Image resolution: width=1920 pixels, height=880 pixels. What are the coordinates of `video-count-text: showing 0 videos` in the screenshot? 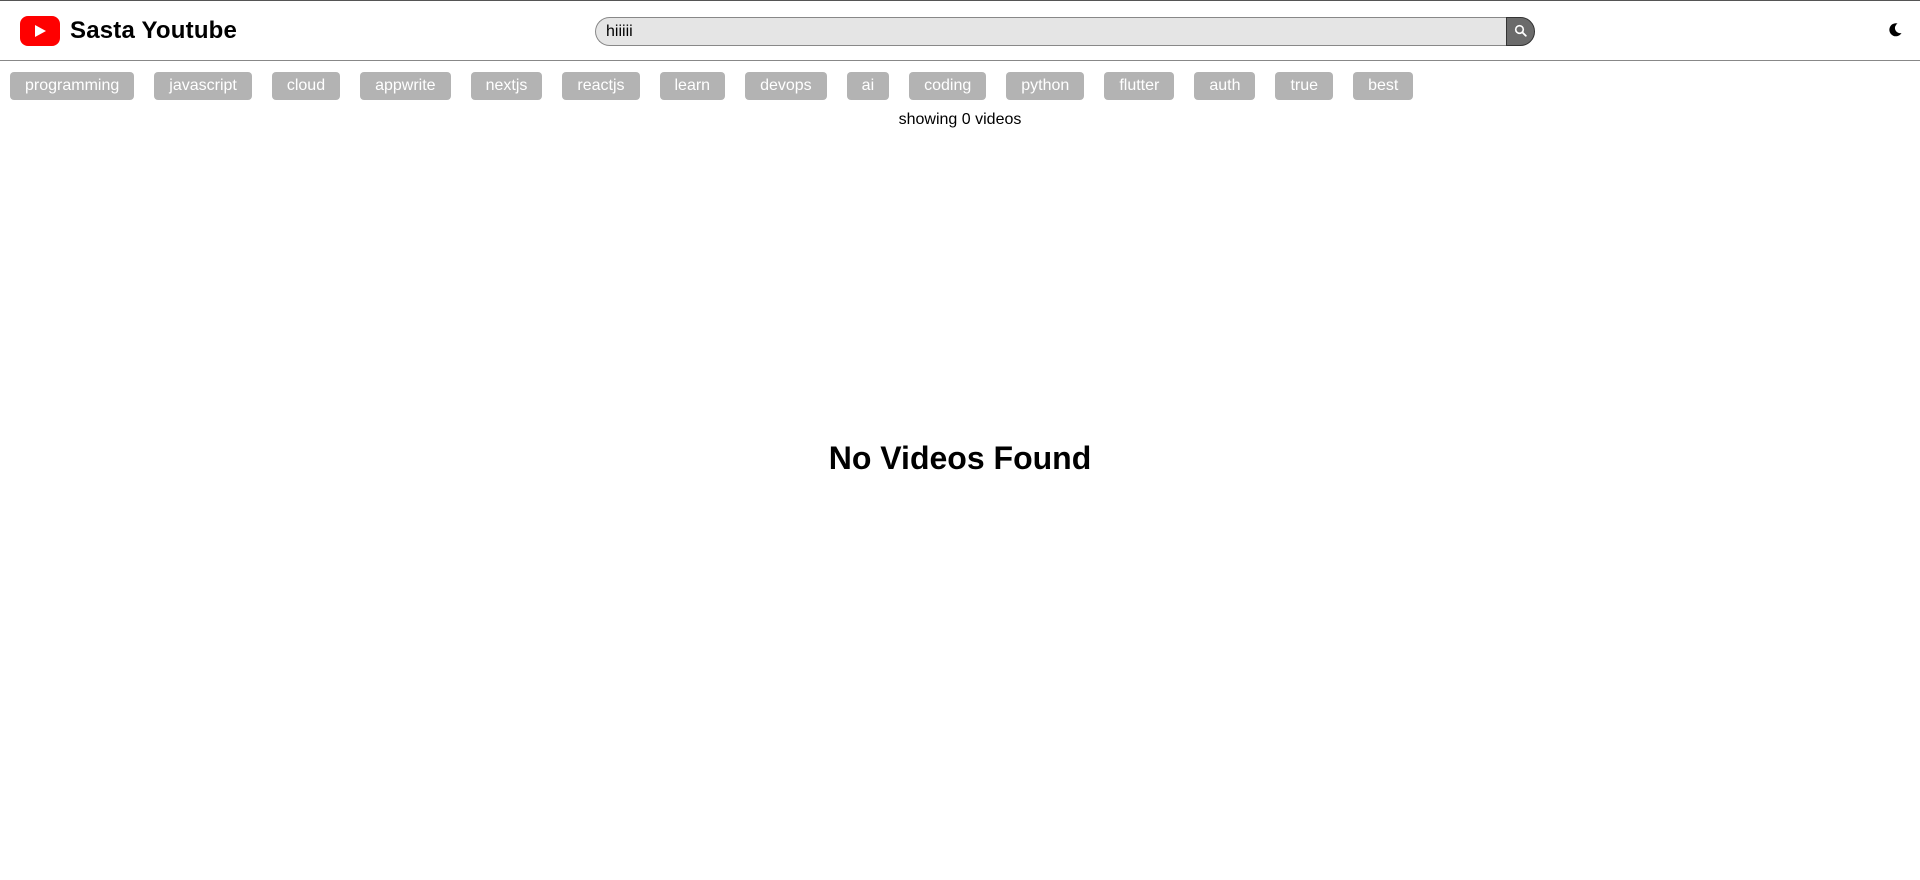 It's located at (960, 119).